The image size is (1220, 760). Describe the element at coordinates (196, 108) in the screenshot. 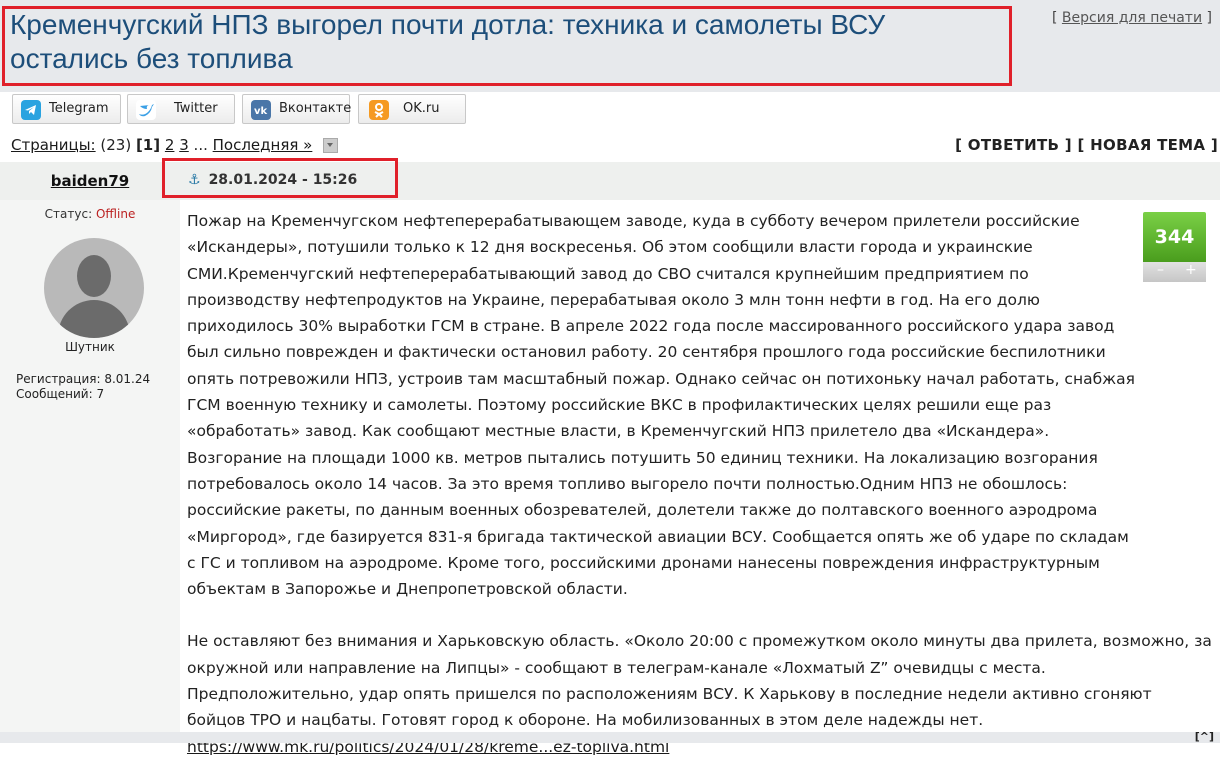

I see `share-label: Twitter` at that location.